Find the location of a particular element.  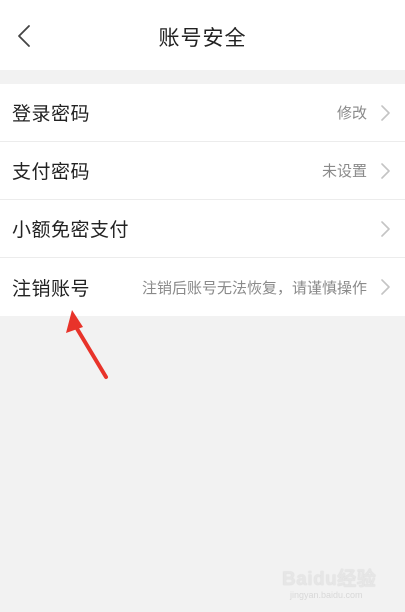

watermark: Baidu经验 jingyan.baidu.com is located at coordinates (339, 582).